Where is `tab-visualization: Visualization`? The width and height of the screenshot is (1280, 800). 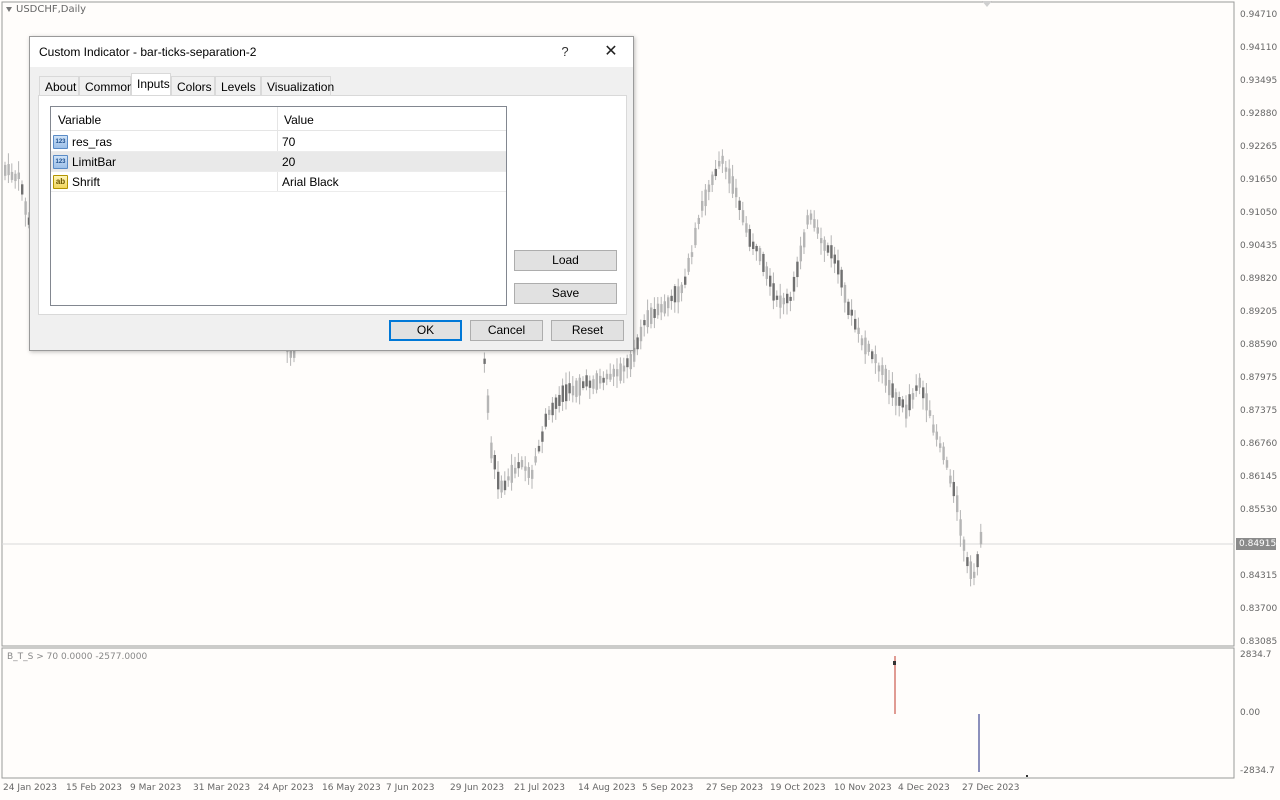
tab-visualization: Visualization is located at coordinates (297, 86).